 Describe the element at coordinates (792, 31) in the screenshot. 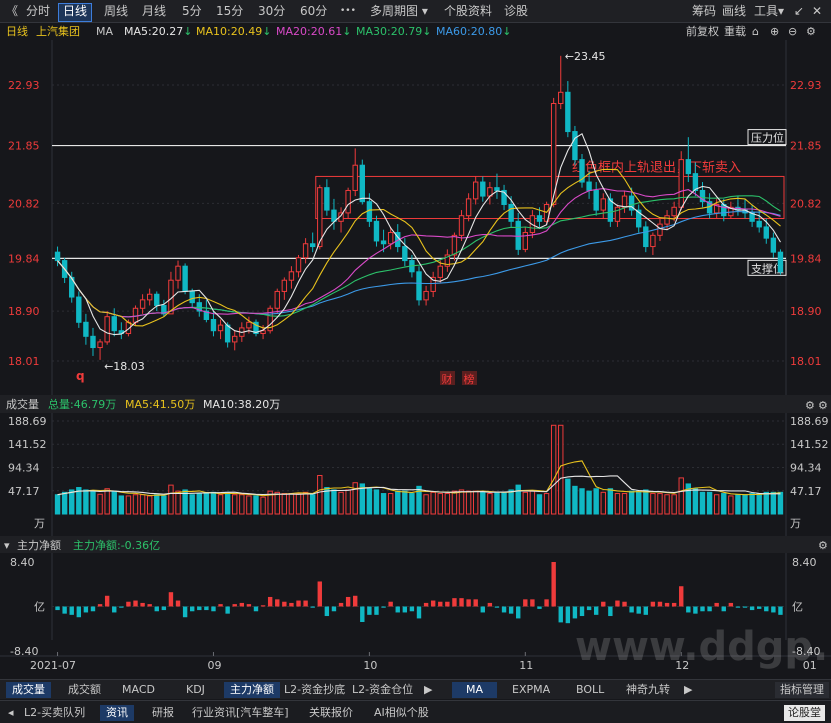

I see `zoom-out-icon: ⊖` at that location.